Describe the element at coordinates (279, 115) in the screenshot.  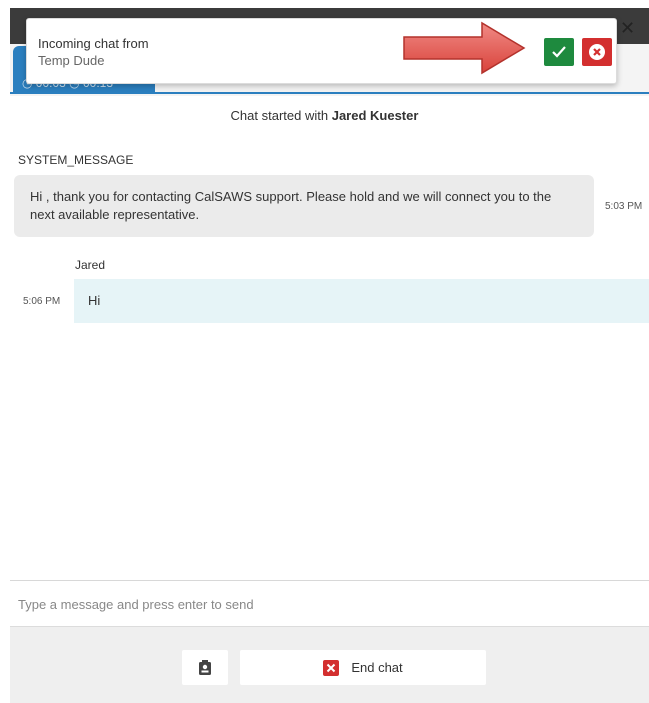
I see `chat-started-prefix: Chat started with` at that location.